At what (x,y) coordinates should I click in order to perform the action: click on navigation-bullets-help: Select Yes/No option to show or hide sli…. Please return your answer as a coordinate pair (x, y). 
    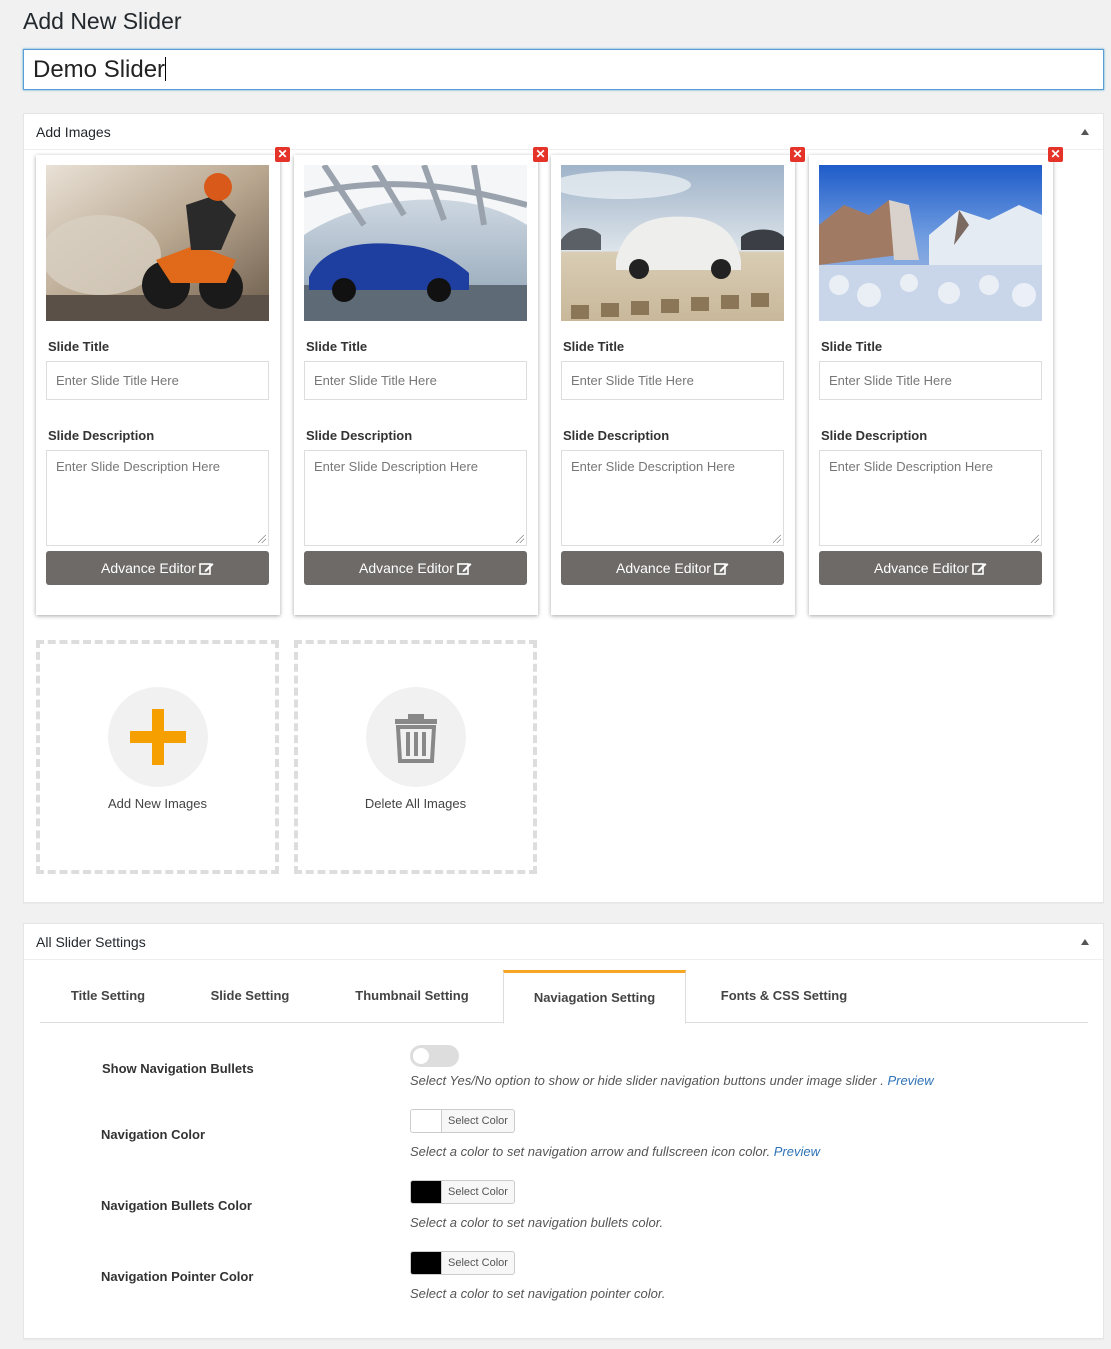
    Looking at the image, I should click on (649, 1080).